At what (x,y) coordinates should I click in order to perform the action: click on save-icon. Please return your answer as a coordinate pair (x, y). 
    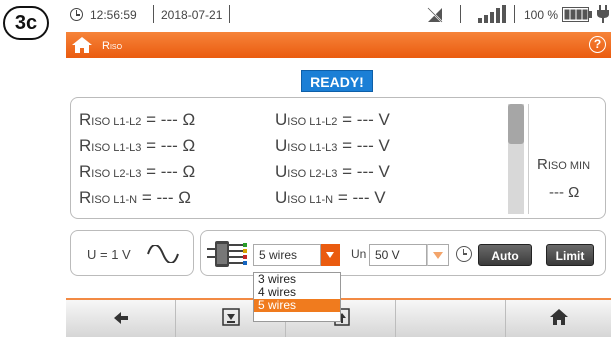
    Looking at the image, I should click on (231, 317).